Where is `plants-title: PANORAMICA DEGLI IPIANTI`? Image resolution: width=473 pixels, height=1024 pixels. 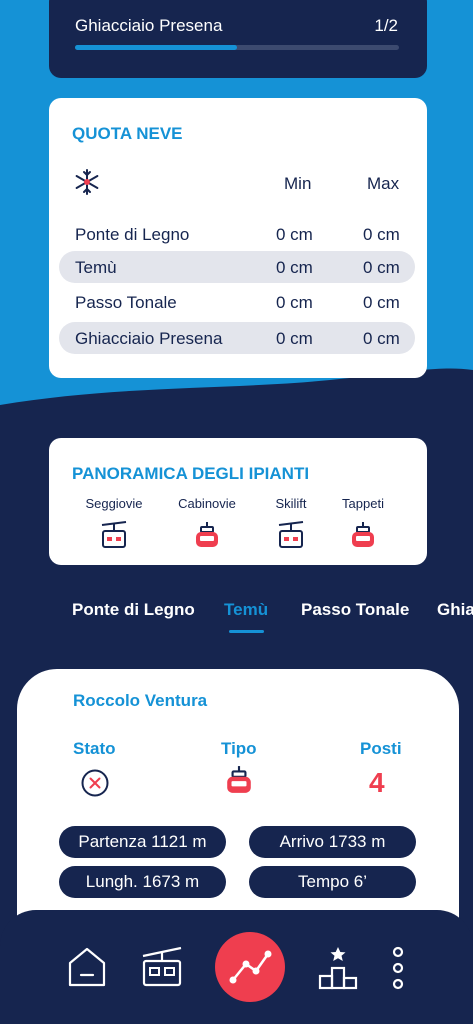
plants-title: PANORAMICA DEGLI IPIANTI is located at coordinates (191, 473).